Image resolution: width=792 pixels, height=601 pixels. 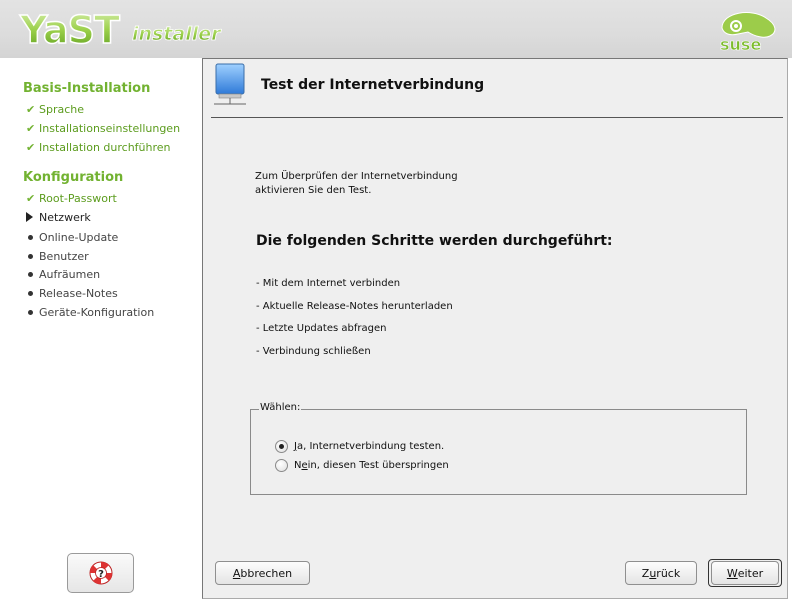 I want to click on step-installationseinstellungen: ✔ Installationseinstellungen, so click(x=103, y=128).